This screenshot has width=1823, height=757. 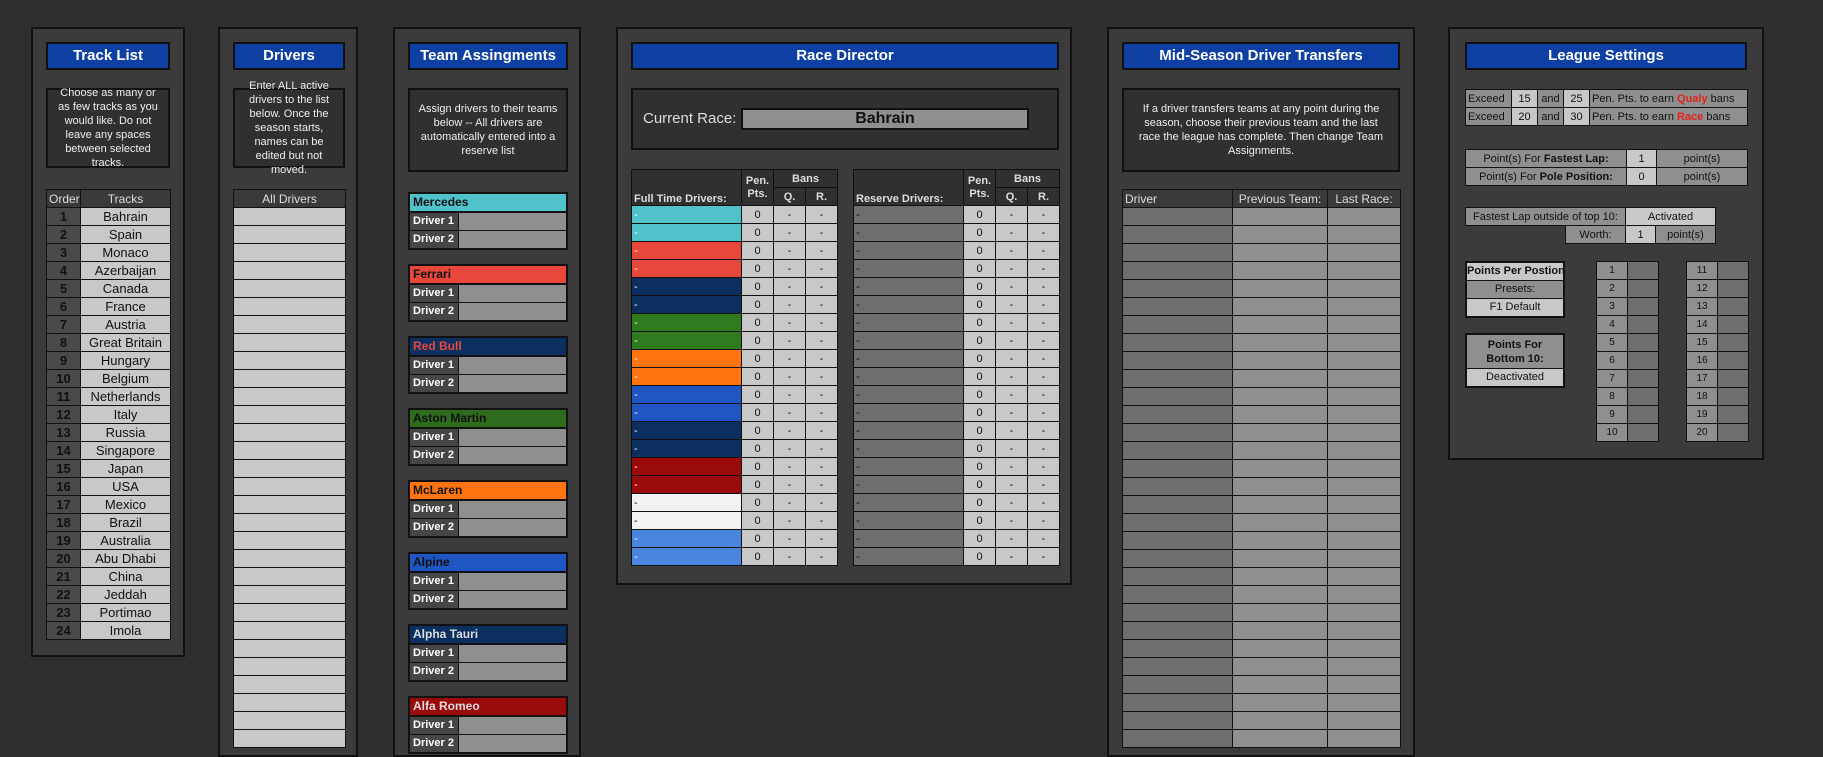 What do you see at coordinates (125, 378) in the screenshot?
I see `track-cell: Belgium` at bounding box center [125, 378].